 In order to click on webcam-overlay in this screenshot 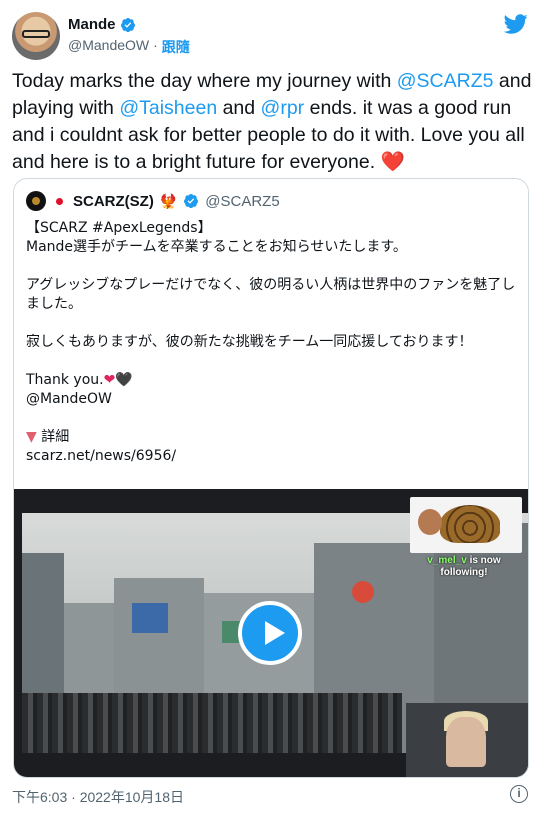, I will do `click(467, 740)`.